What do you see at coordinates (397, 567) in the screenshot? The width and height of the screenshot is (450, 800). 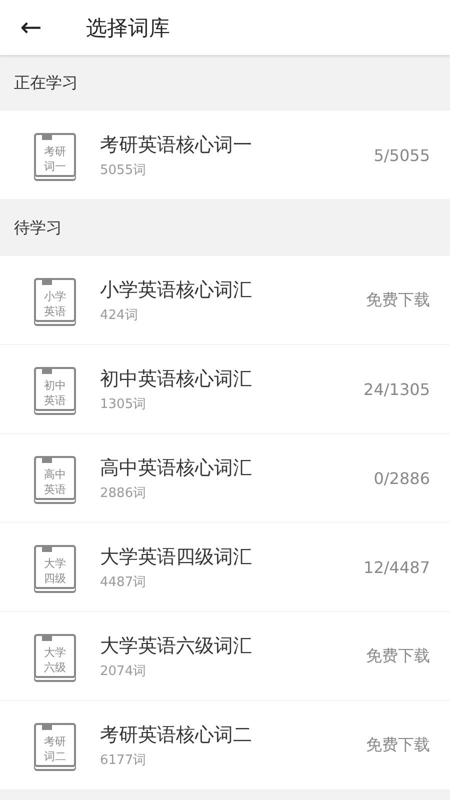 I see `progress-status: 12/4487` at bounding box center [397, 567].